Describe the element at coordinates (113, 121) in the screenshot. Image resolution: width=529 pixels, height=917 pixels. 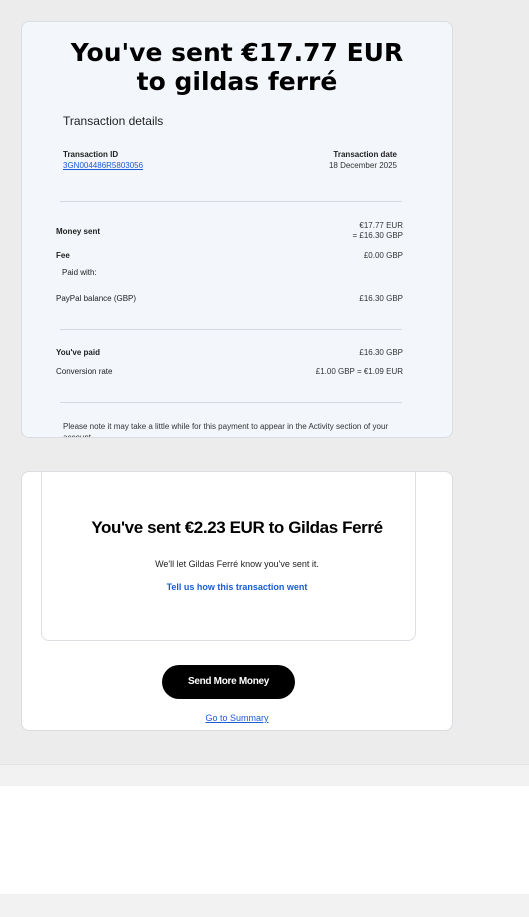
I see `transaction-details-heading: Transaction details` at that location.